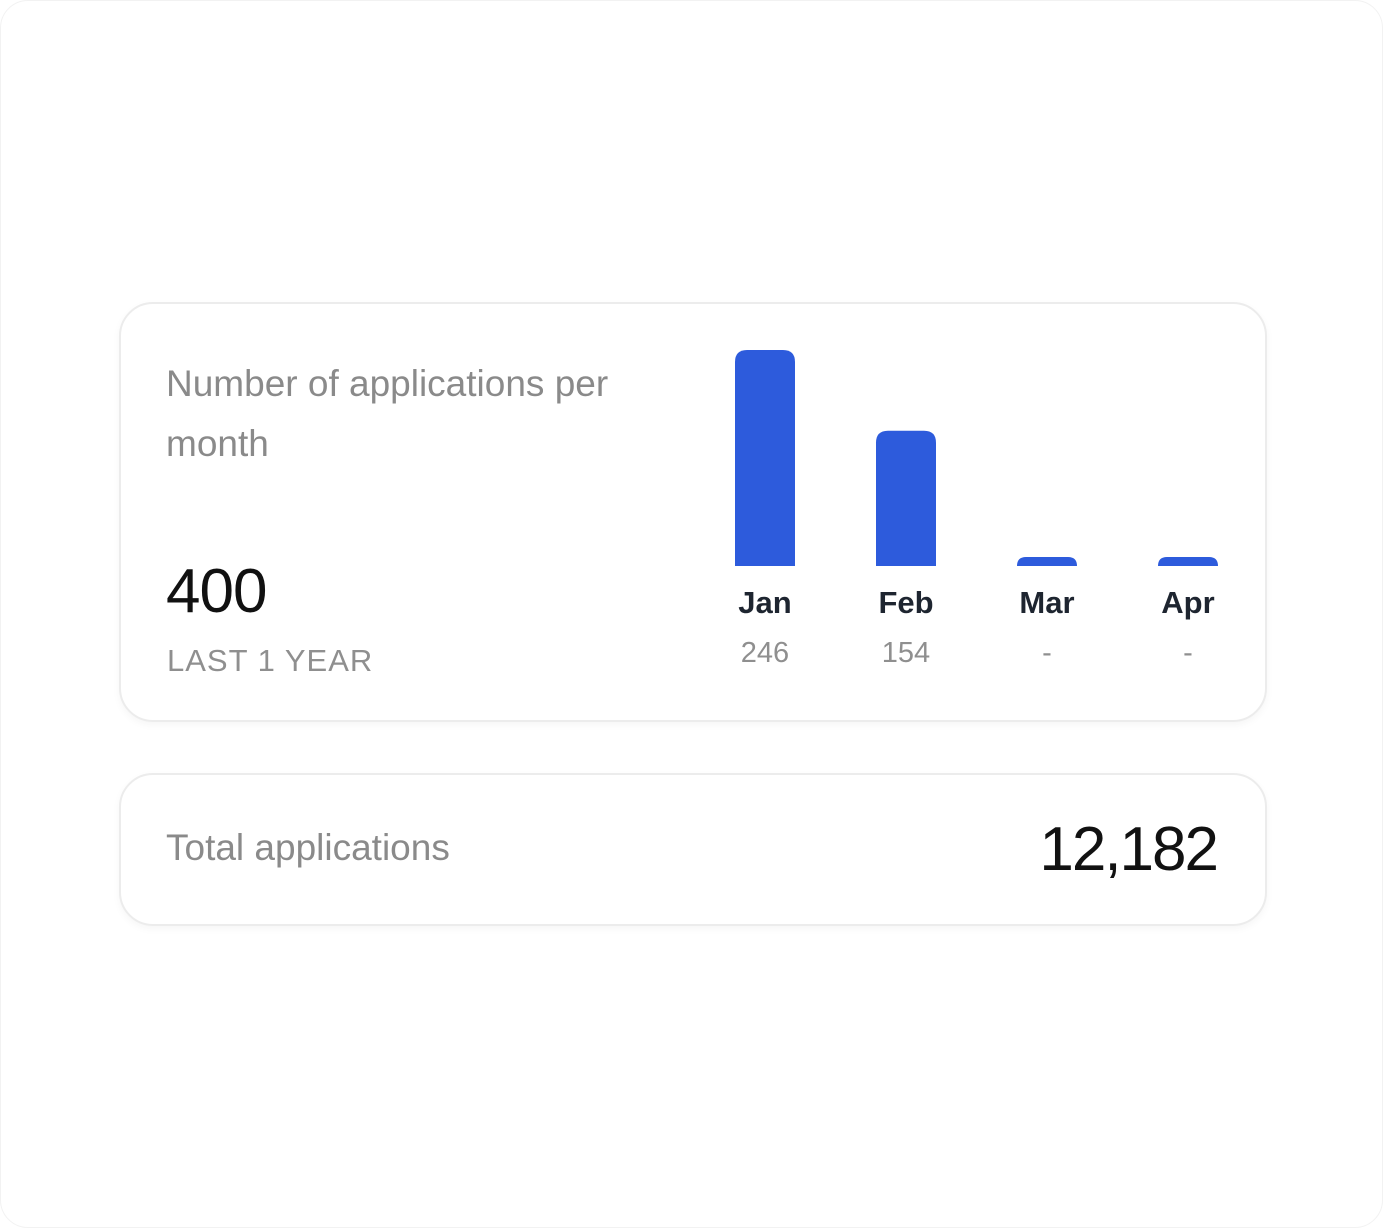 This screenshot has height=1228, width=1383. Describe the element at coordinates (905, 602) in the screenshot. I see `month-label-feb: Feb` at that location.